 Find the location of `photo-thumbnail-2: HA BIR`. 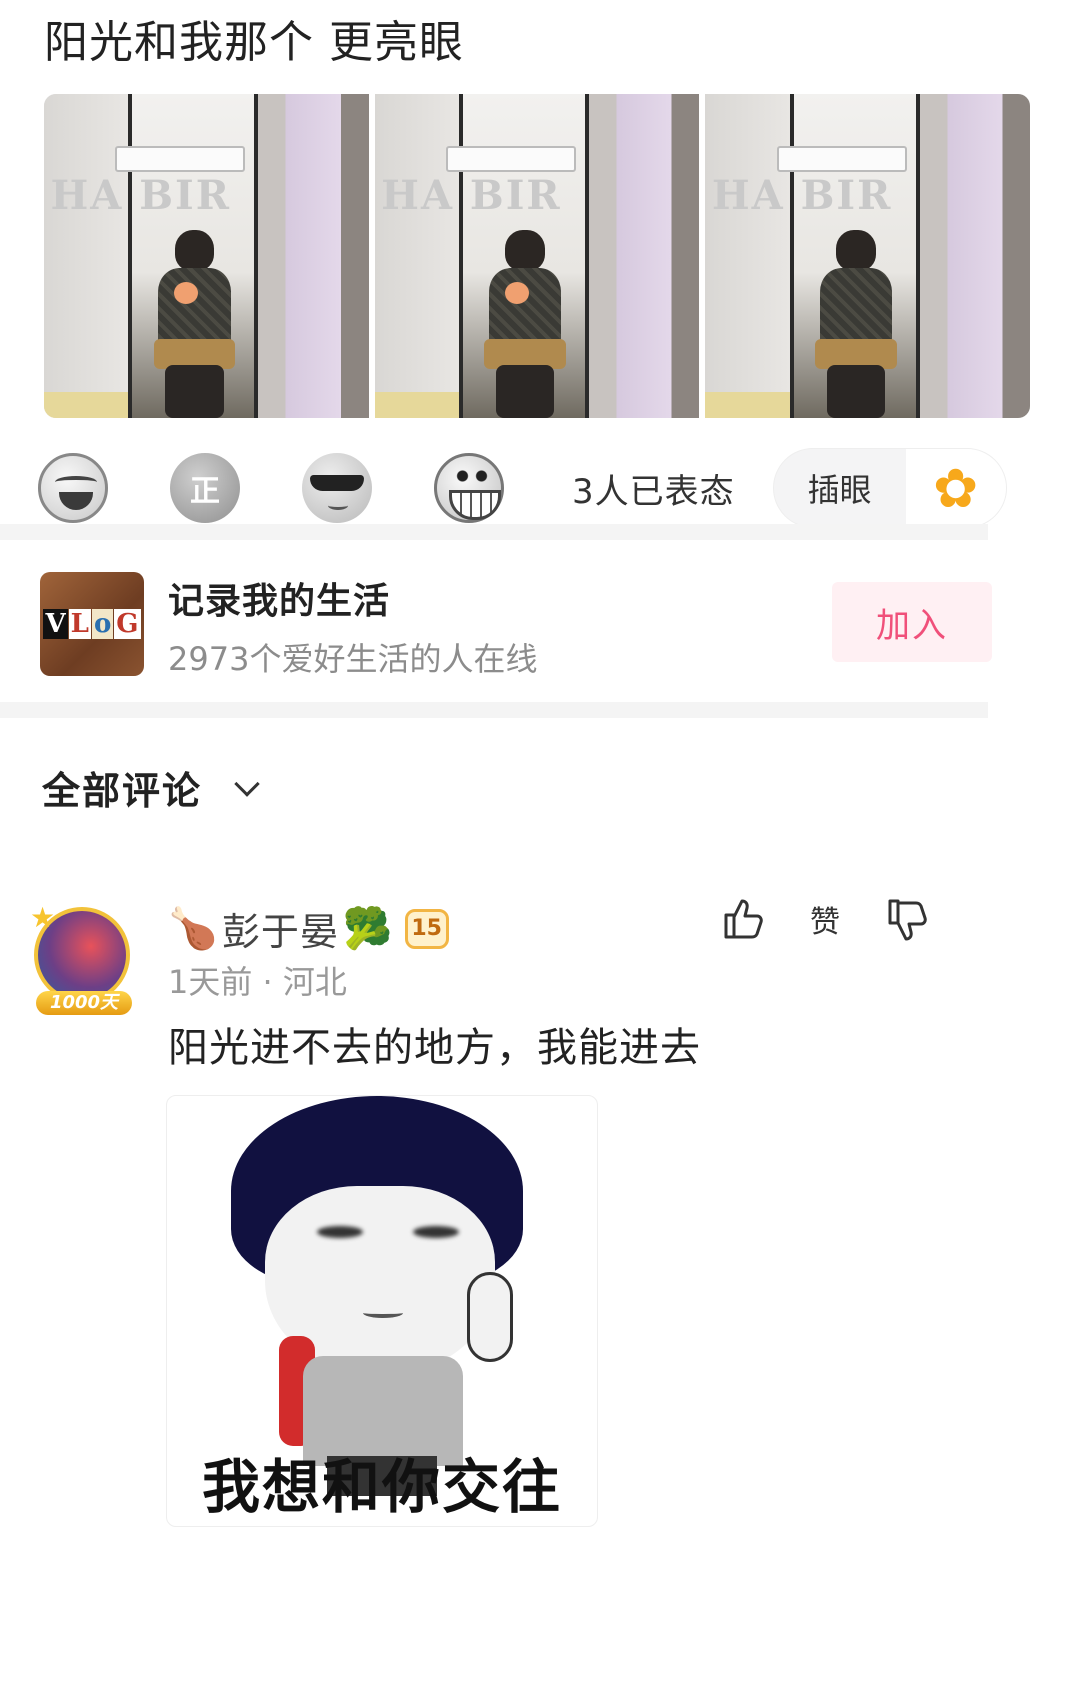

photo-thumbnail-2: HA BIR is located at coordinates (537, 256).